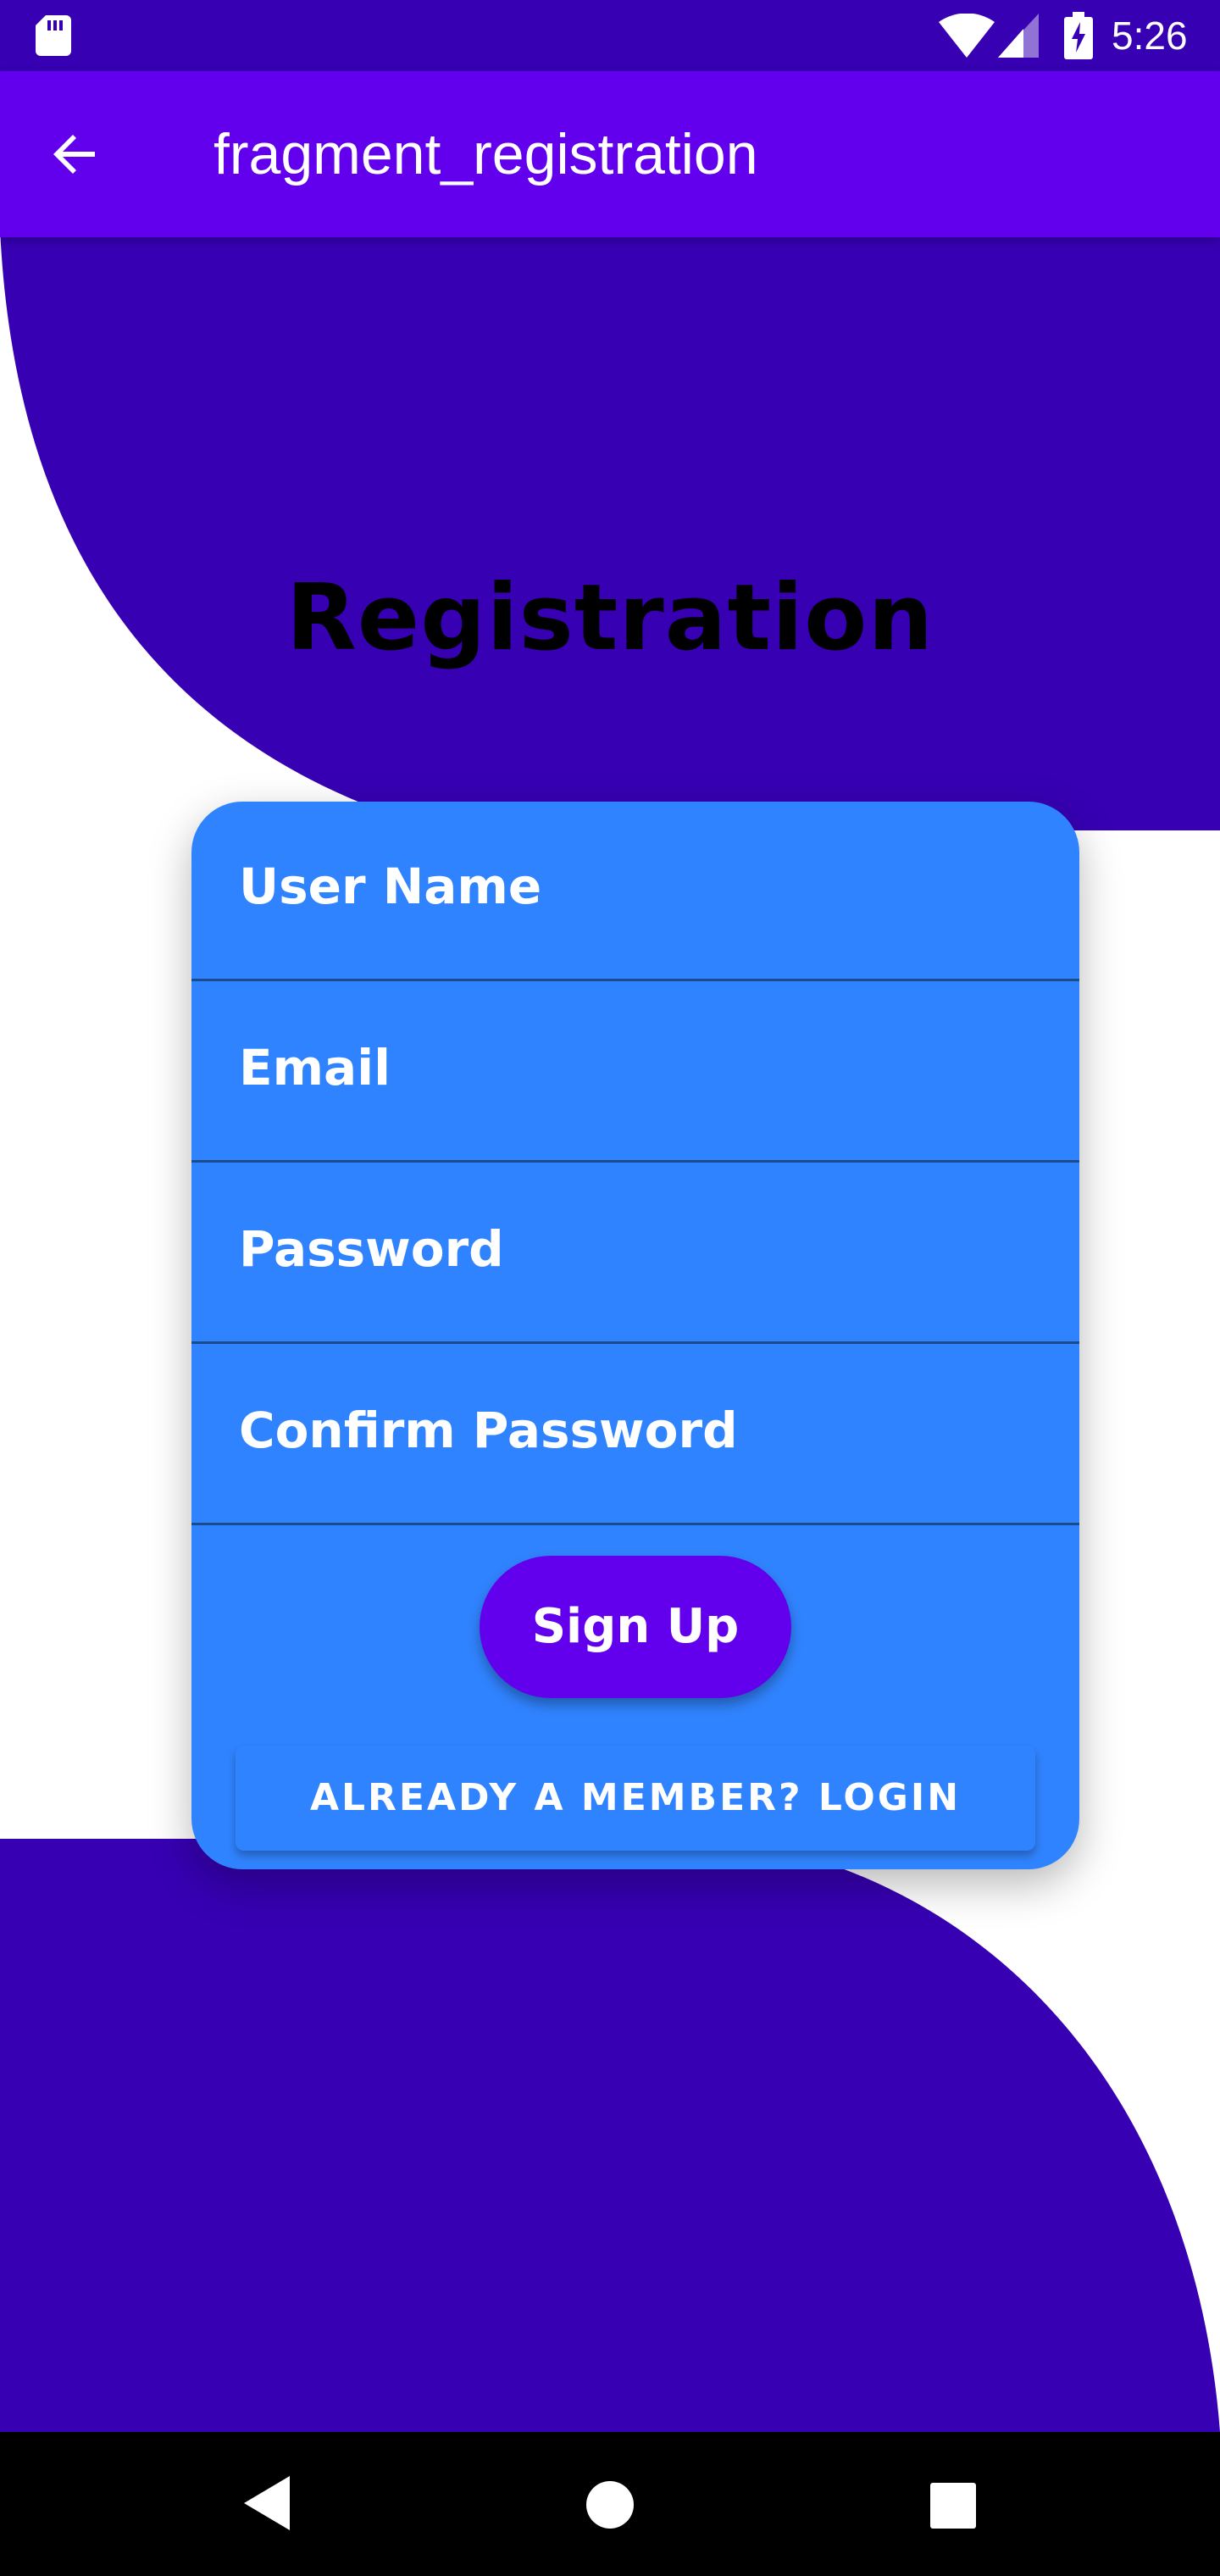  I want to click on signup-button: Sign Up, so click(635, 1627).